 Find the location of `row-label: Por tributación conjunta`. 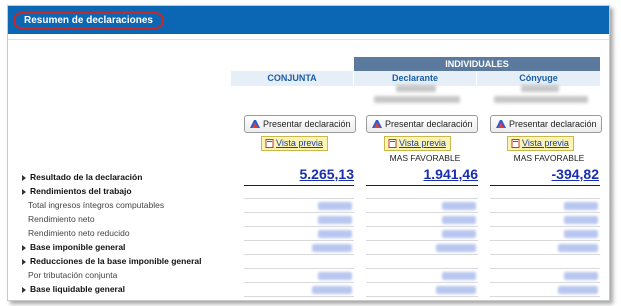

row-label: Por tributación conjunta is located at coordinates (66, 275).